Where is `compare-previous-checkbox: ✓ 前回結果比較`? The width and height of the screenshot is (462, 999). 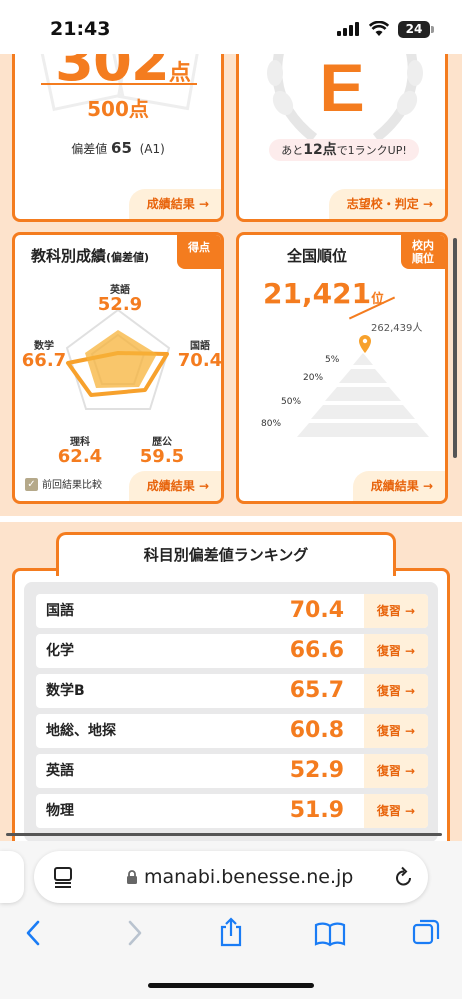 compare-previous-checkbox: ✓ 前回結果比較 is located at coordinates (63, 483).